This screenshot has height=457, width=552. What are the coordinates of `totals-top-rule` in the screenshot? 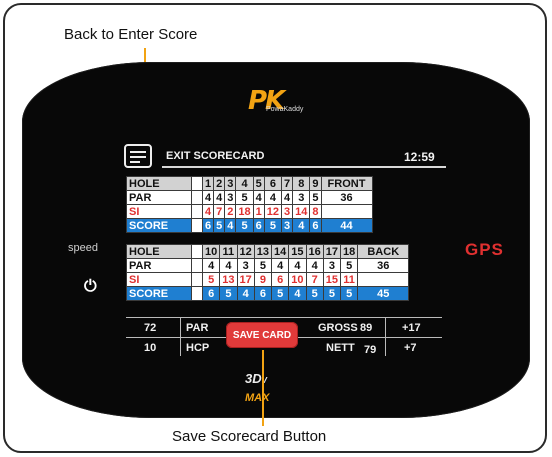 It's located at (284, 317).